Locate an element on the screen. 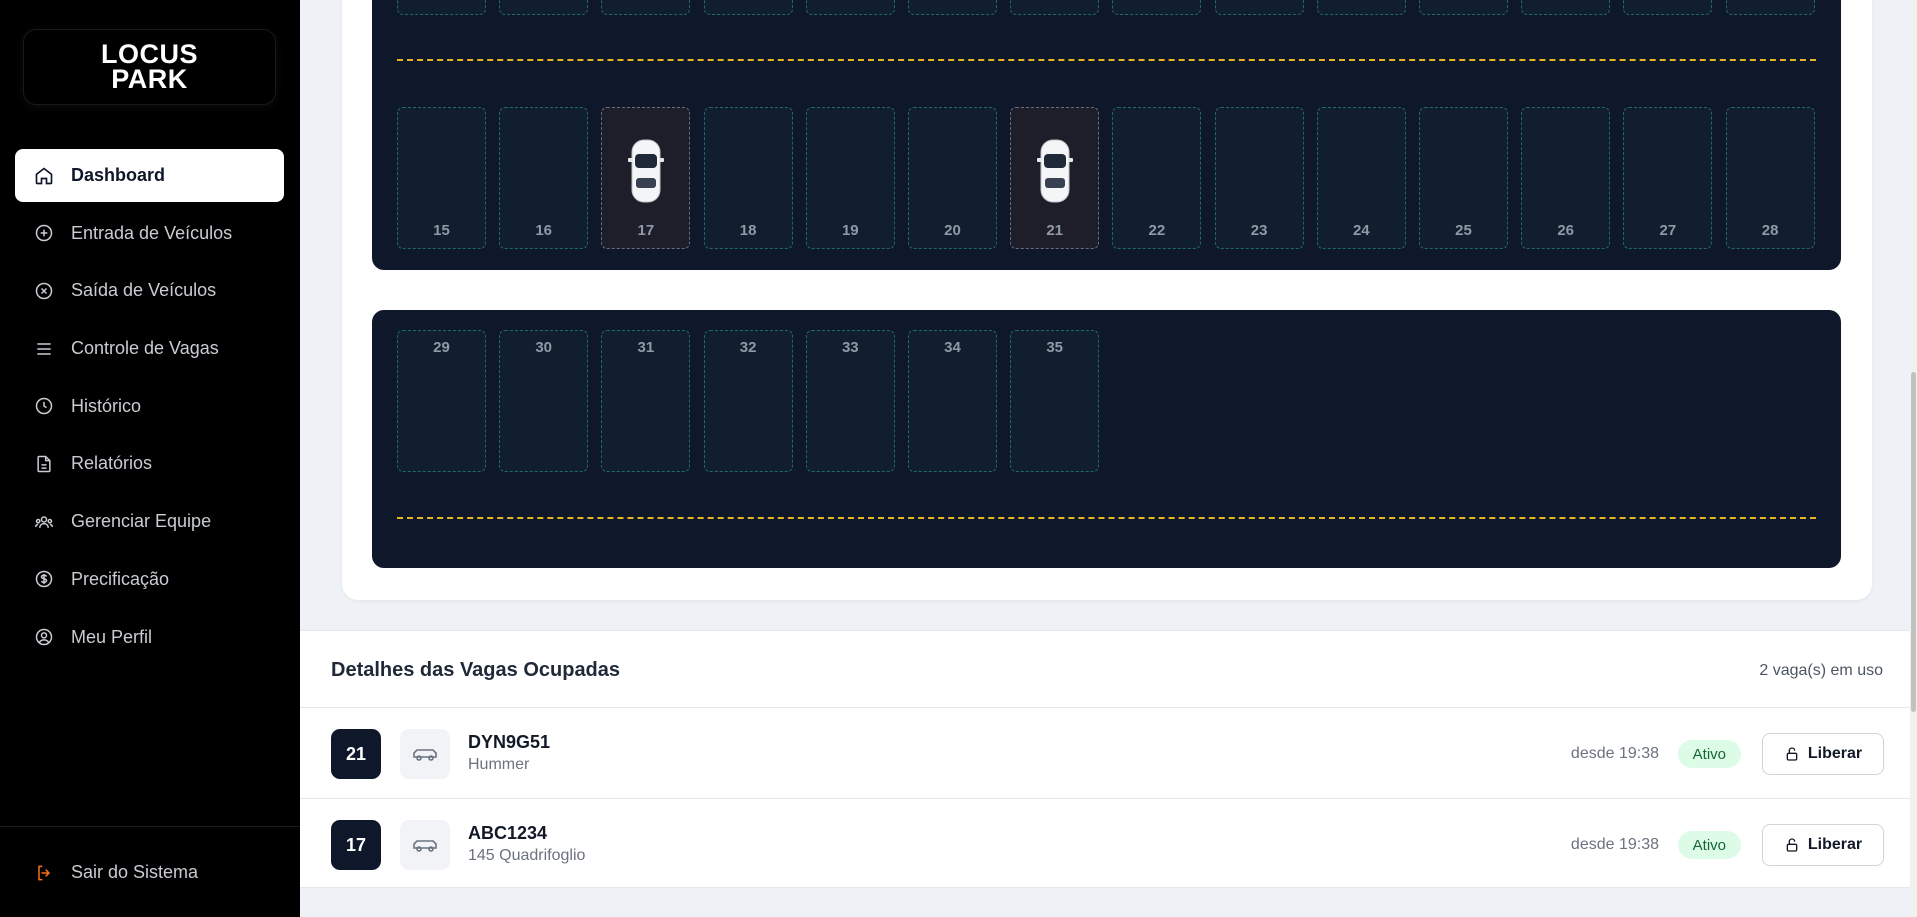  nav-label: Dashboard is located at coordinates (118, 175).